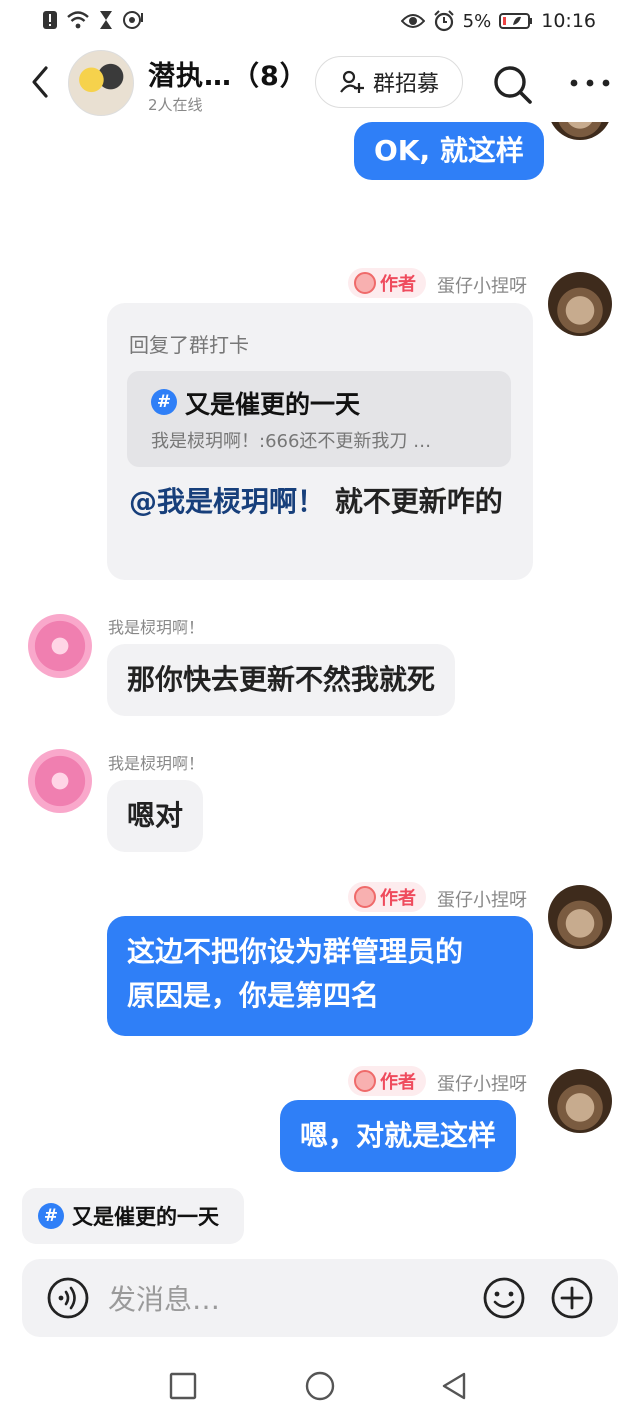 This screenshot has height=1422, width=640. I want to click on voice-icon, so click(68, 1298).